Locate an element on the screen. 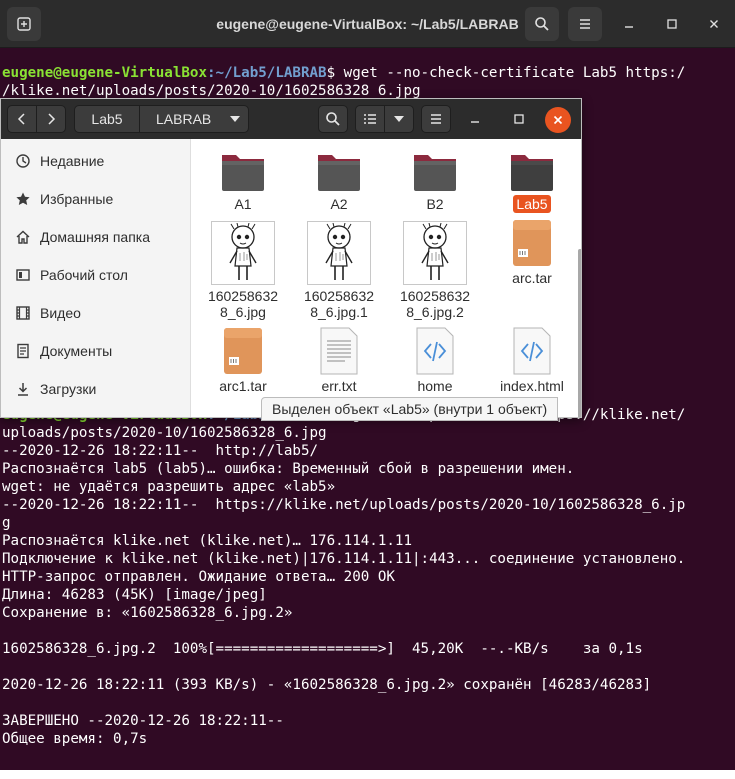  sidebar-item: Видео is located at coordinates (95, 313).